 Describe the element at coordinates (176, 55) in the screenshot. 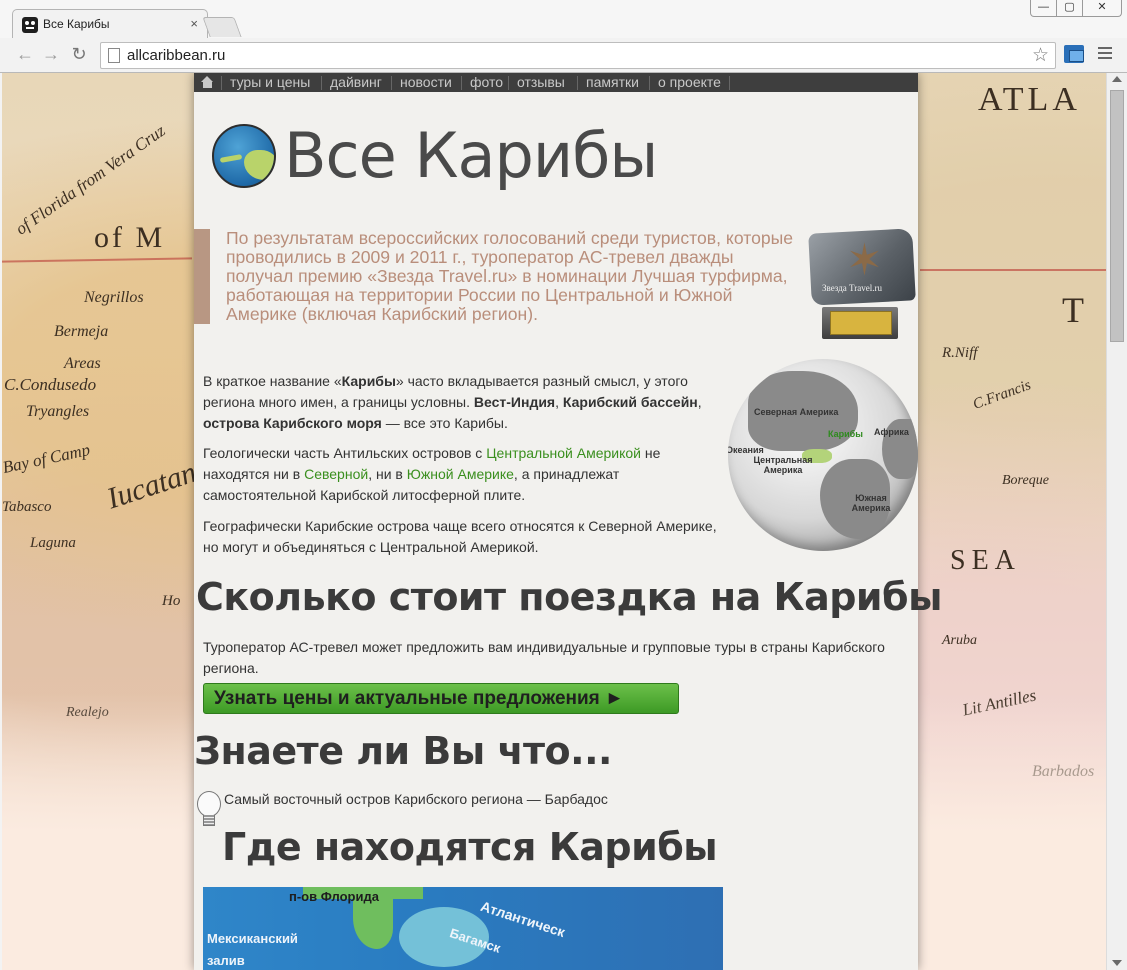

I see `url-text: allcaribbean.ru` at that location.